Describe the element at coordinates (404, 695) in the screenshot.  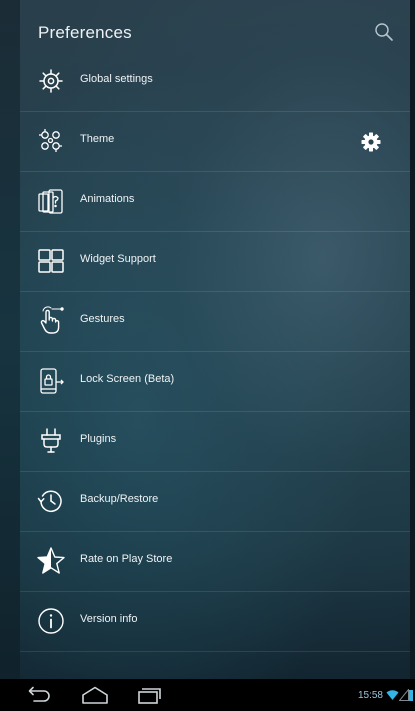
I see `signal-icon` at that location.